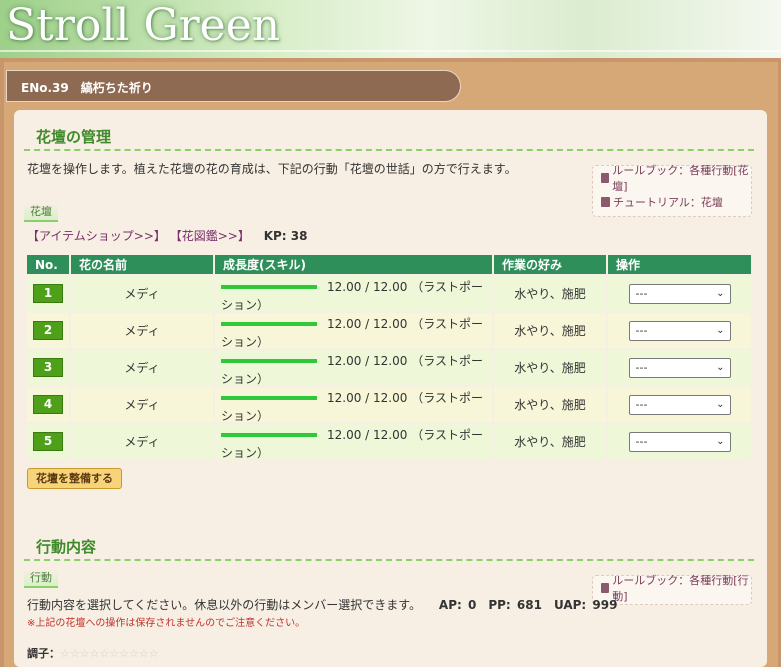 Image resolution: width=781 pixels, height=667 pixels. What do you see at coordinates (74, 137) in the screenshot?
I see `flowerbed-section-title: 花壇の管理` at bounding box center [74, 137].